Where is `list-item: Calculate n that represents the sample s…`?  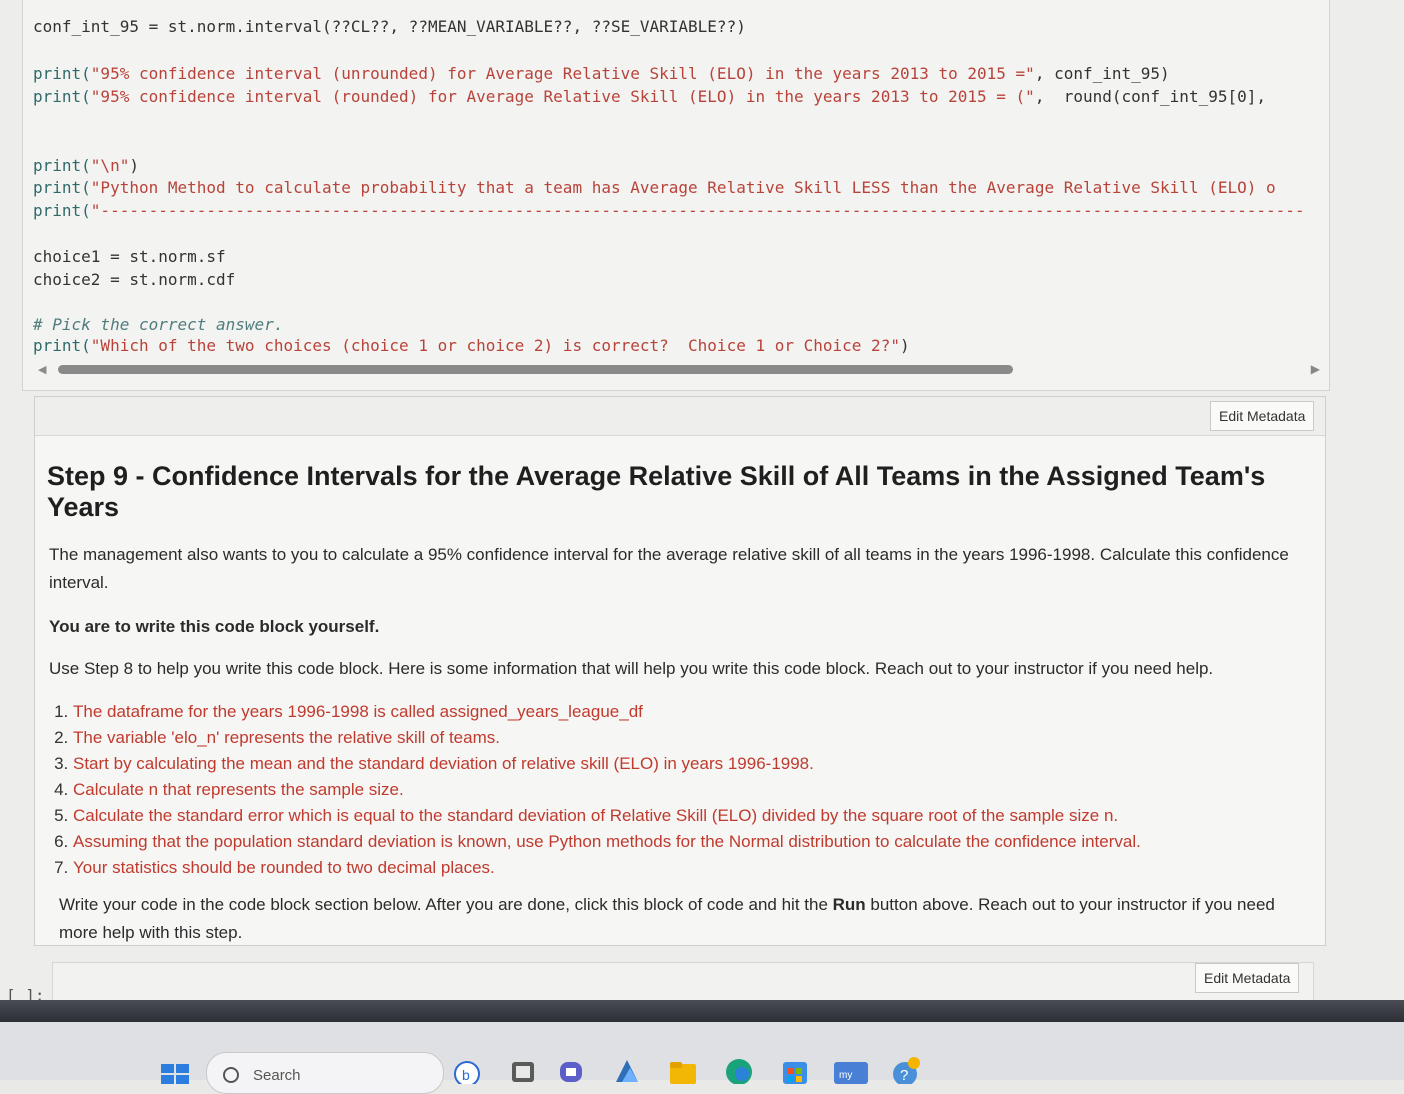
list-item: Calculate n that represents the sample s… is located at coordinates (673, 790).